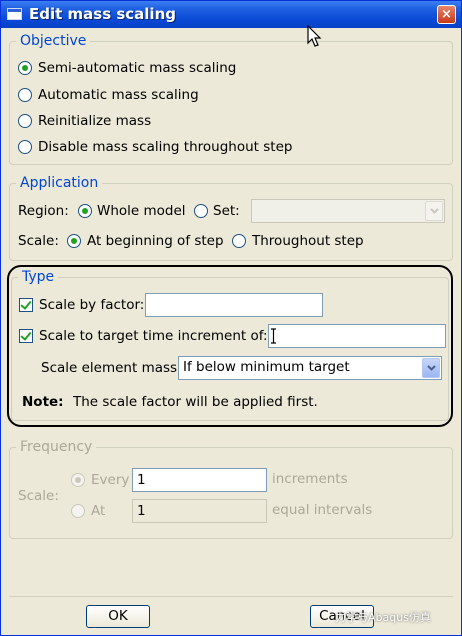 This screenshot has width=462, height=636. I want to click on ok-button: OK, so click(118, 616).